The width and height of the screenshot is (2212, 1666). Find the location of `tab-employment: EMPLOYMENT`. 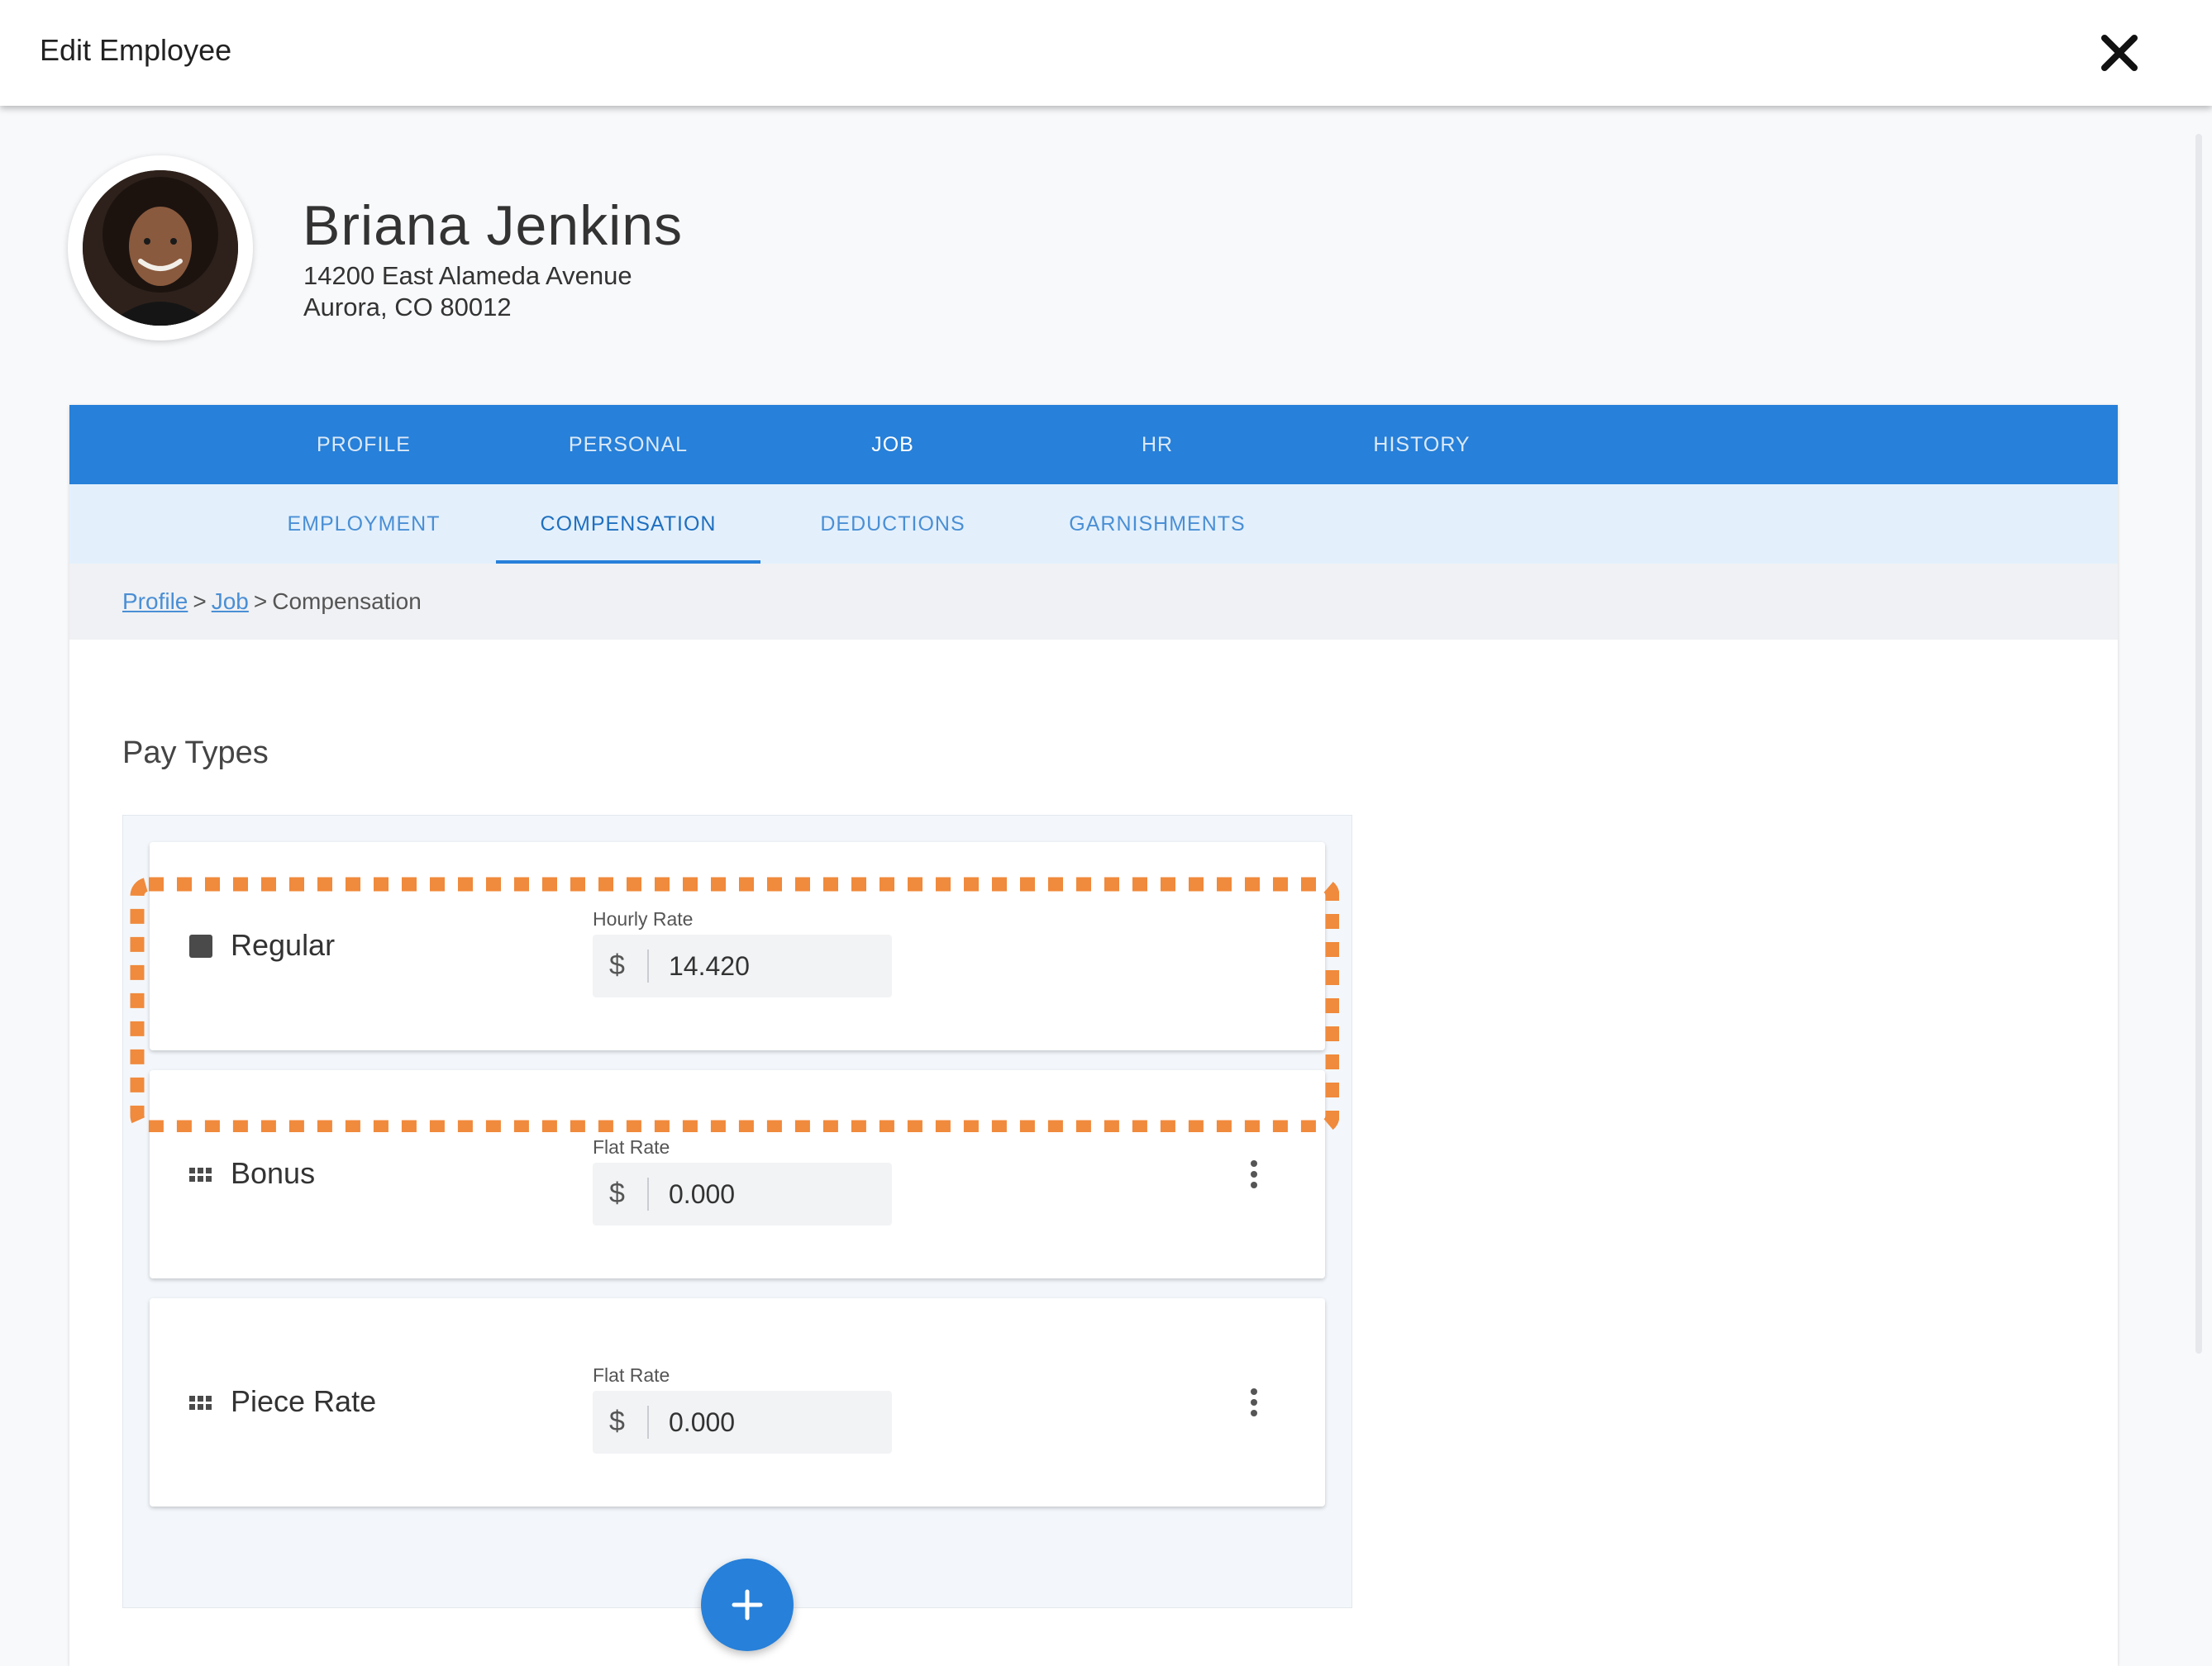

tab-employment: EMPLOYMENT is located at coordinates (363, 524).